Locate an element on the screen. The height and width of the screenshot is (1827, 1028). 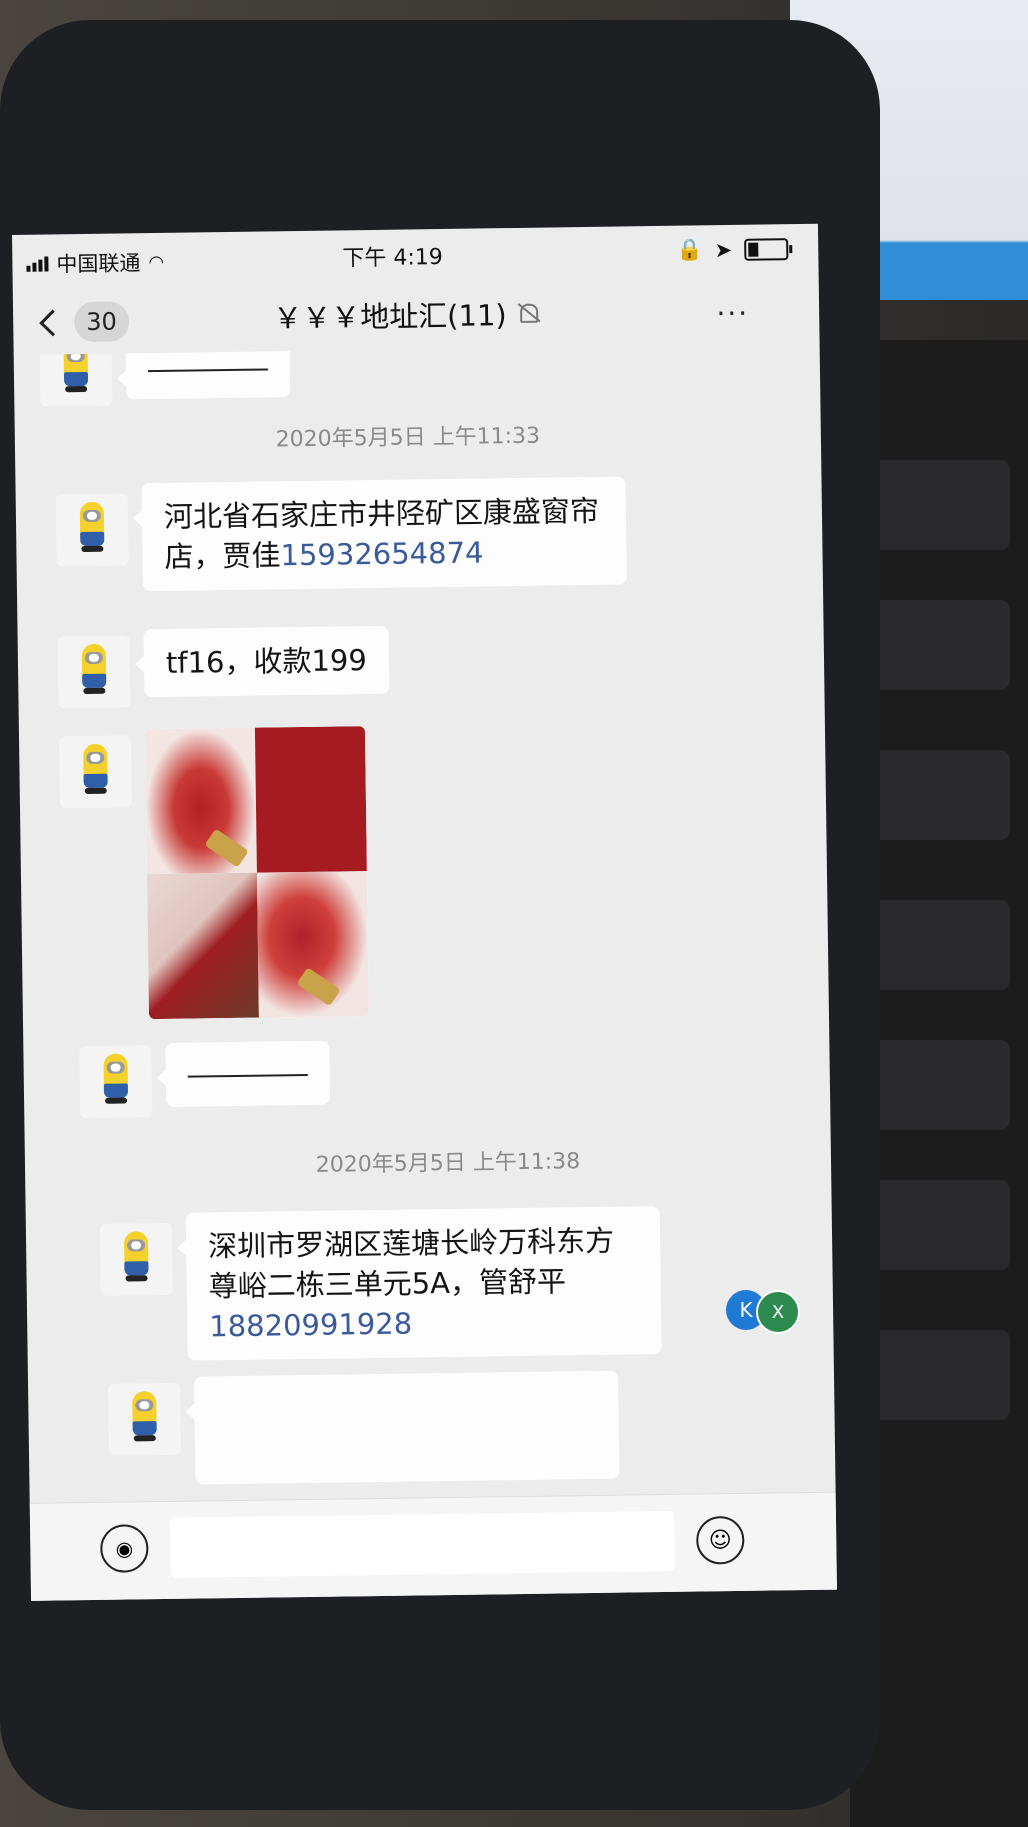
message-bubble: tf16，收款199 is located at coordinates (266, 661).